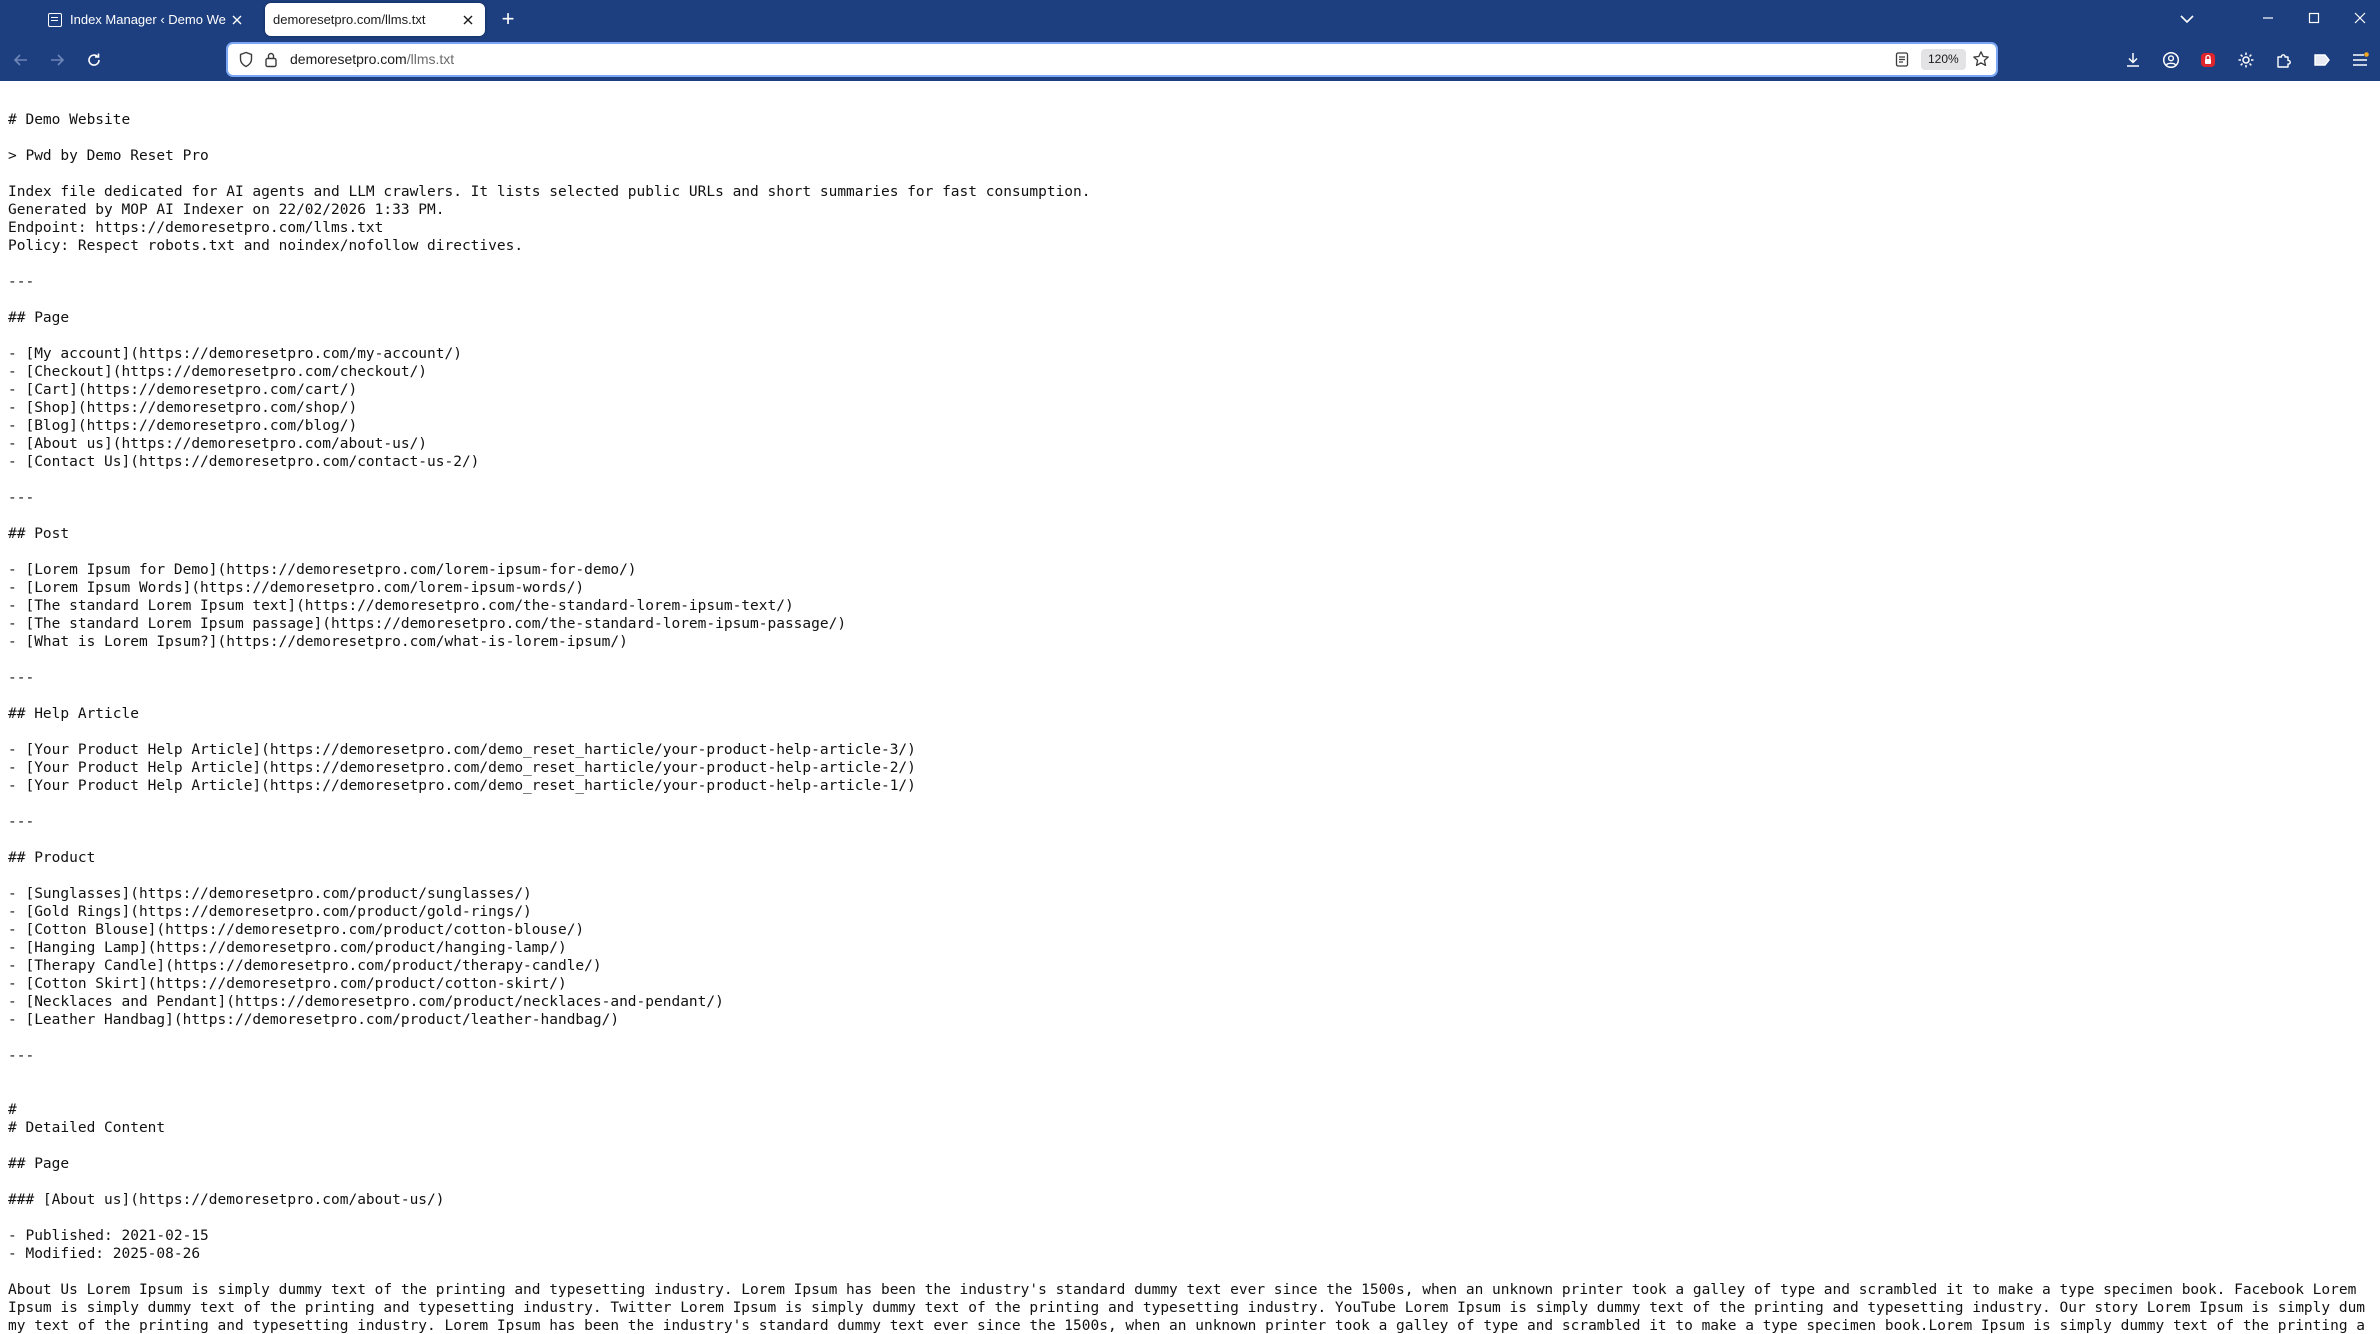 This screenshot has height=1334, width=2380. I want to click on document-tagline: > Pwd by Demo Reset Pro, so click(108, 156).